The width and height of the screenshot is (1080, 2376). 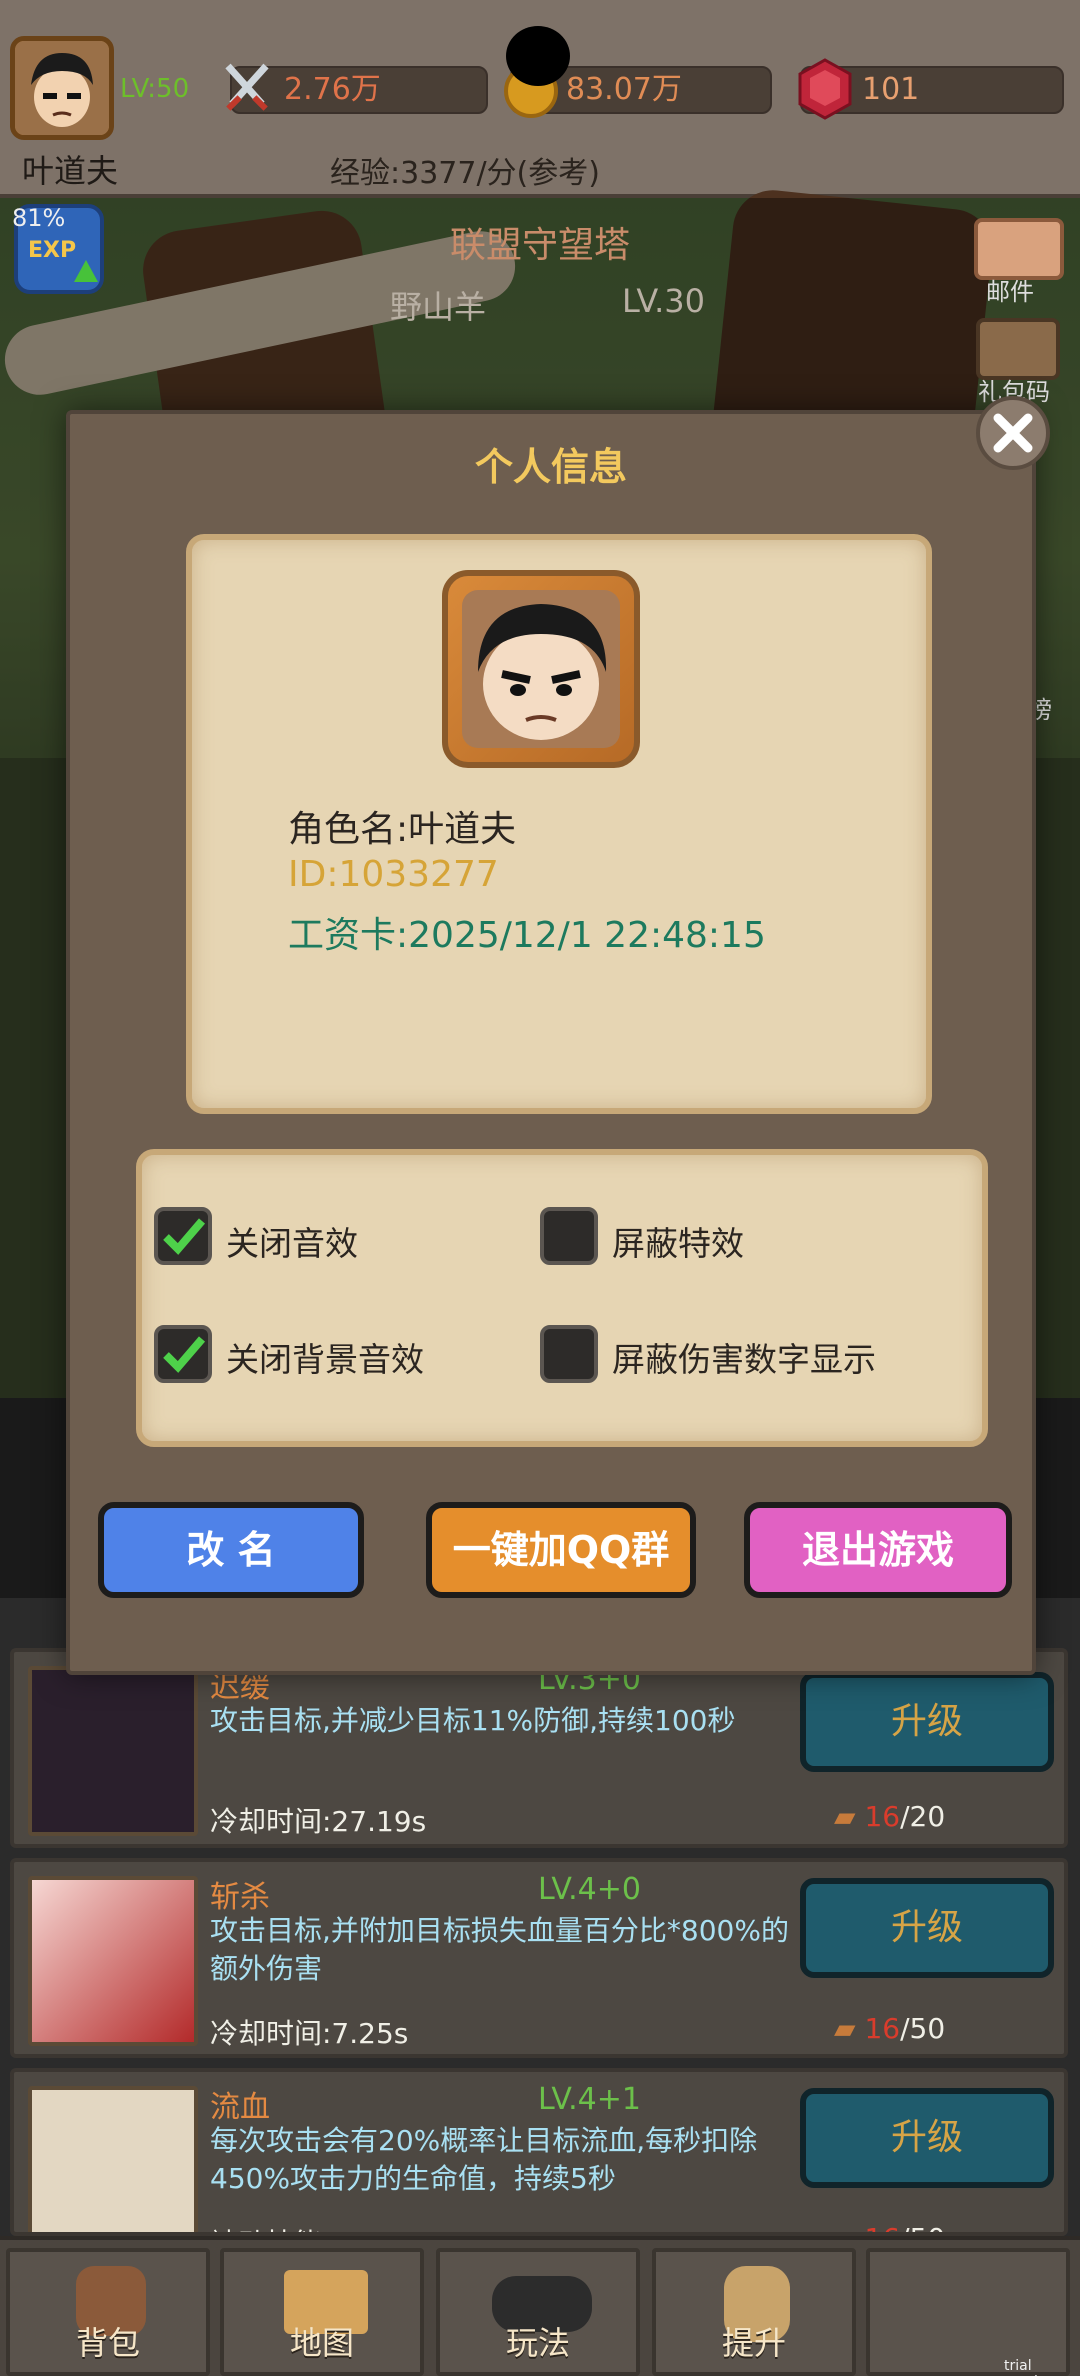 What do you see at coordinates (108, 2312) in the screenshot?
I see `nav-bag: 背包` at bounding box center [108, 2312].